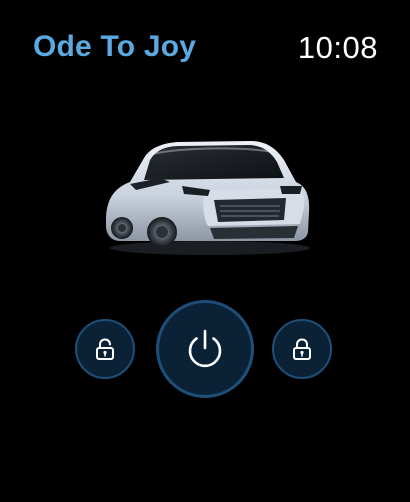 Image resolution: width=410 pixels, height=502 pixels. I want to click on unlock-icon, so click(105, 349).